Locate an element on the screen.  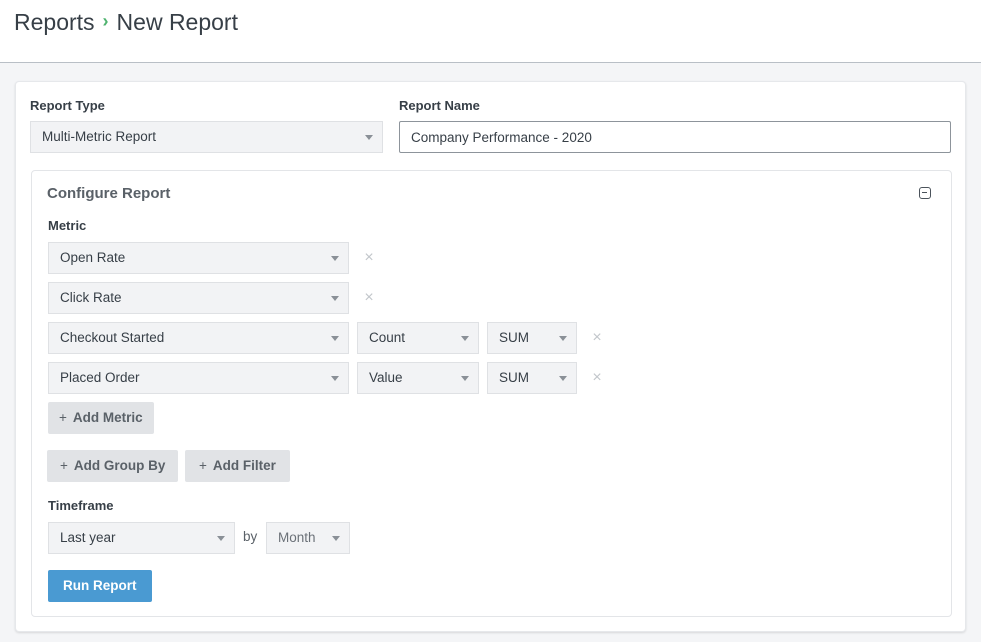
add-group-by-label: Add Group By is located at coordinates (119, 465).